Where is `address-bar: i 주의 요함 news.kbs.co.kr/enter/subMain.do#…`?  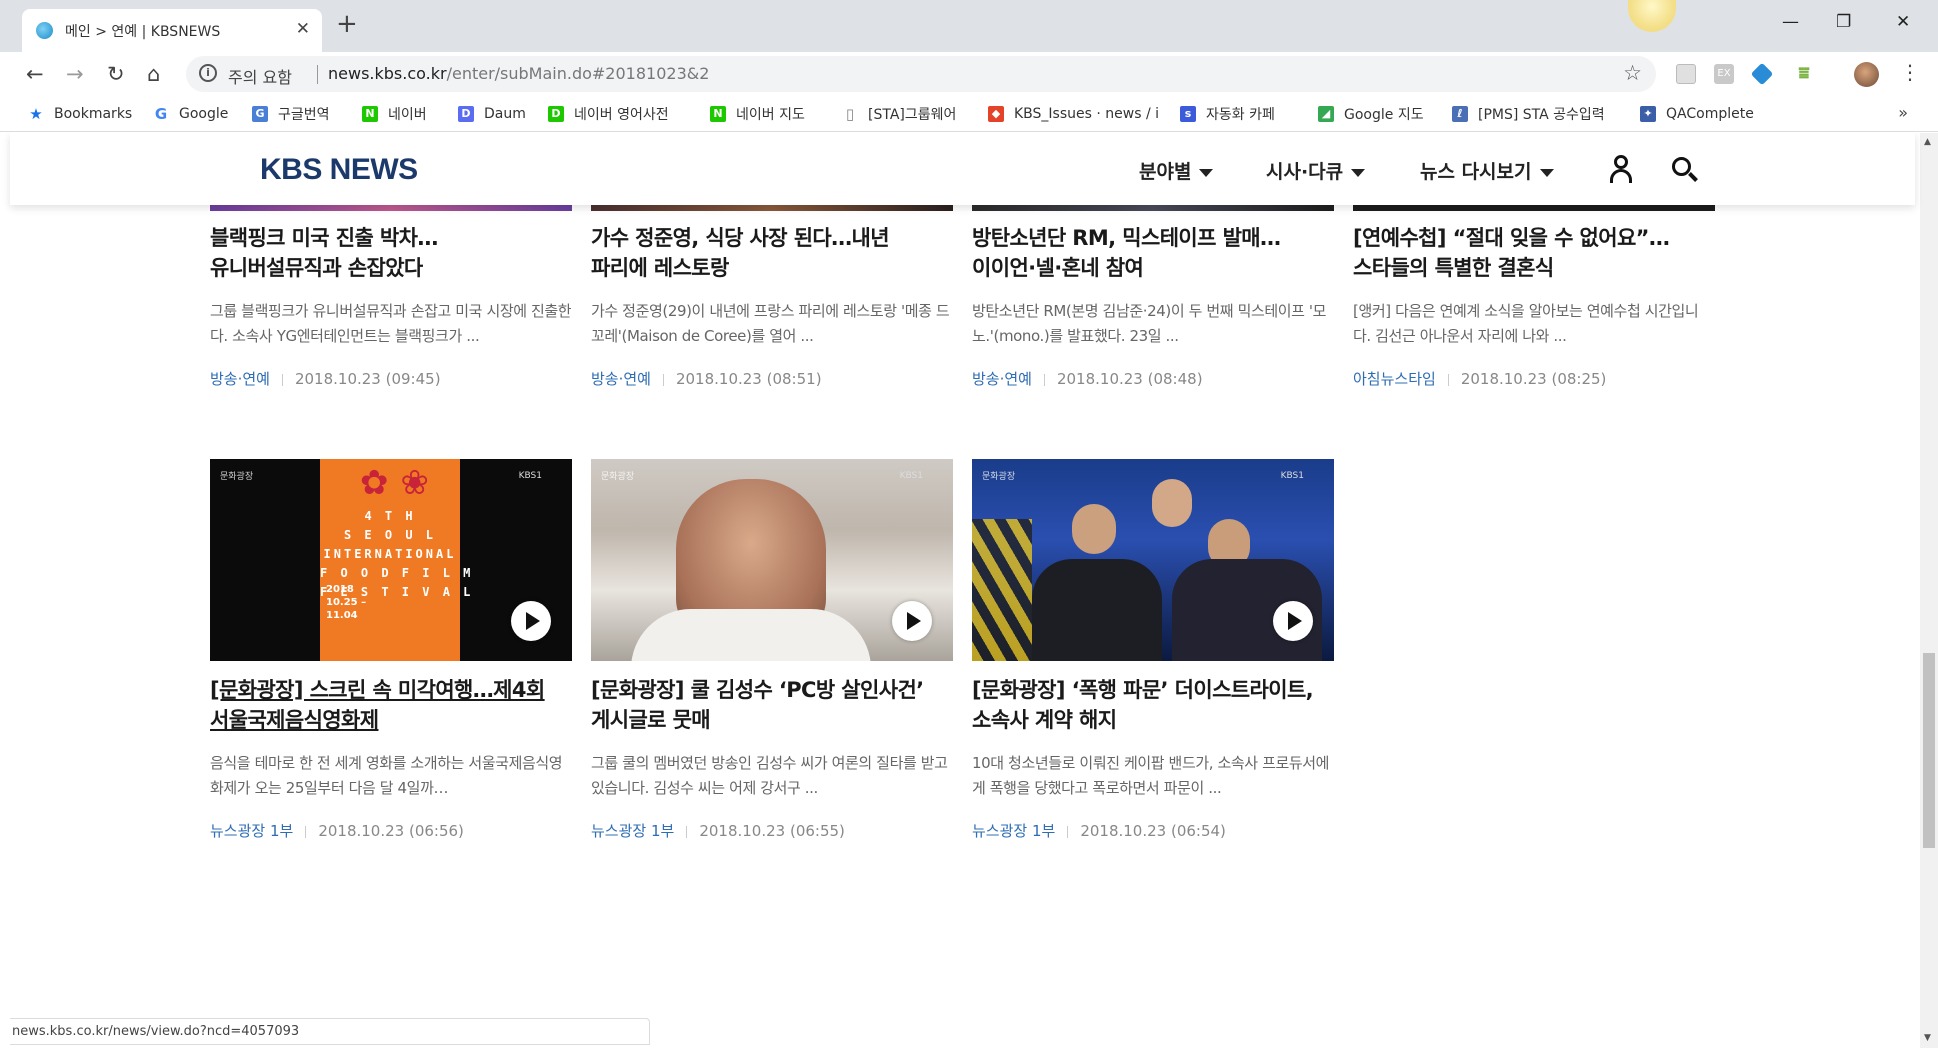 address-bar: i 주의 요함 news.kbs.co.kr/enter/subMain.do#… is located at coordinates (921, 74).